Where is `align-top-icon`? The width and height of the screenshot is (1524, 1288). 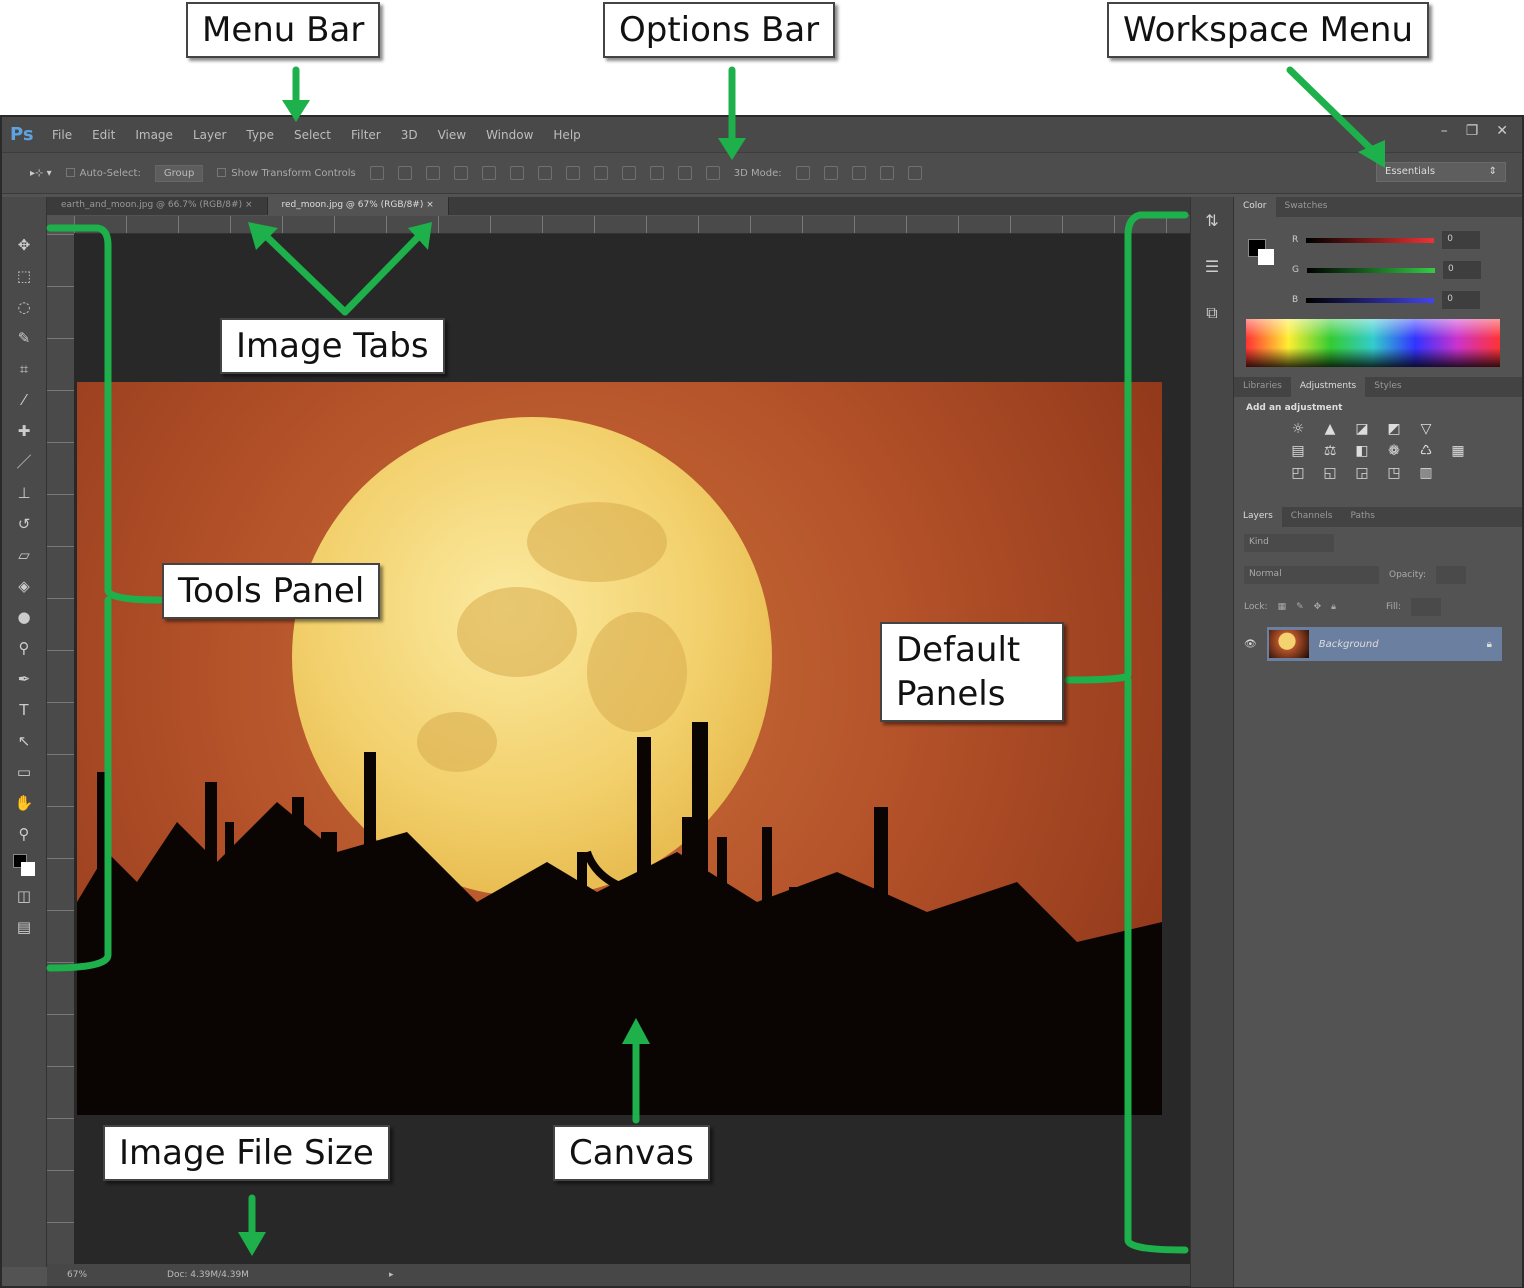 align-top-icon is located at coordinates (376, 173).